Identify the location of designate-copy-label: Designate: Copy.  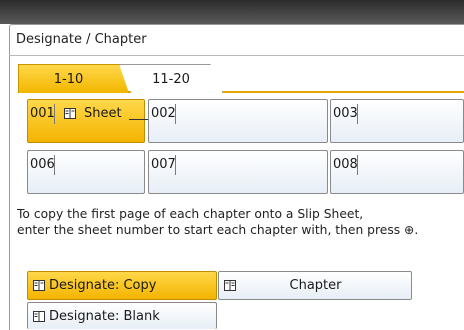
(103, 285).